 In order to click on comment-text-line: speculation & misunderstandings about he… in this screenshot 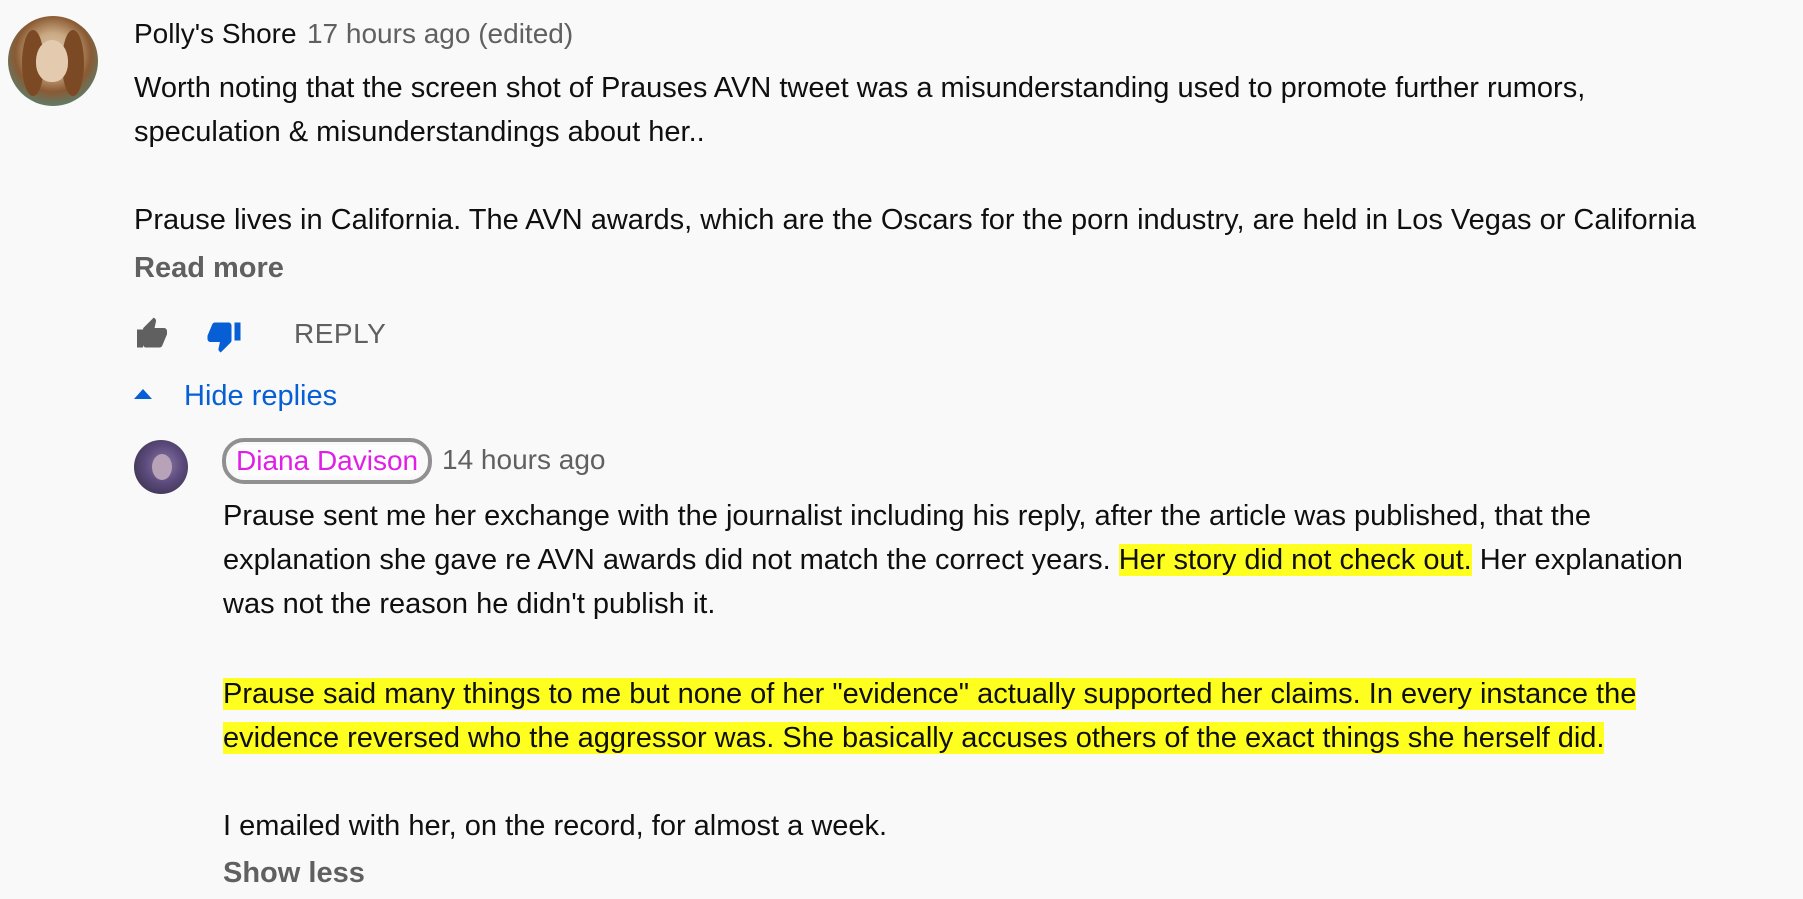, I will do `click(419, 132)`.